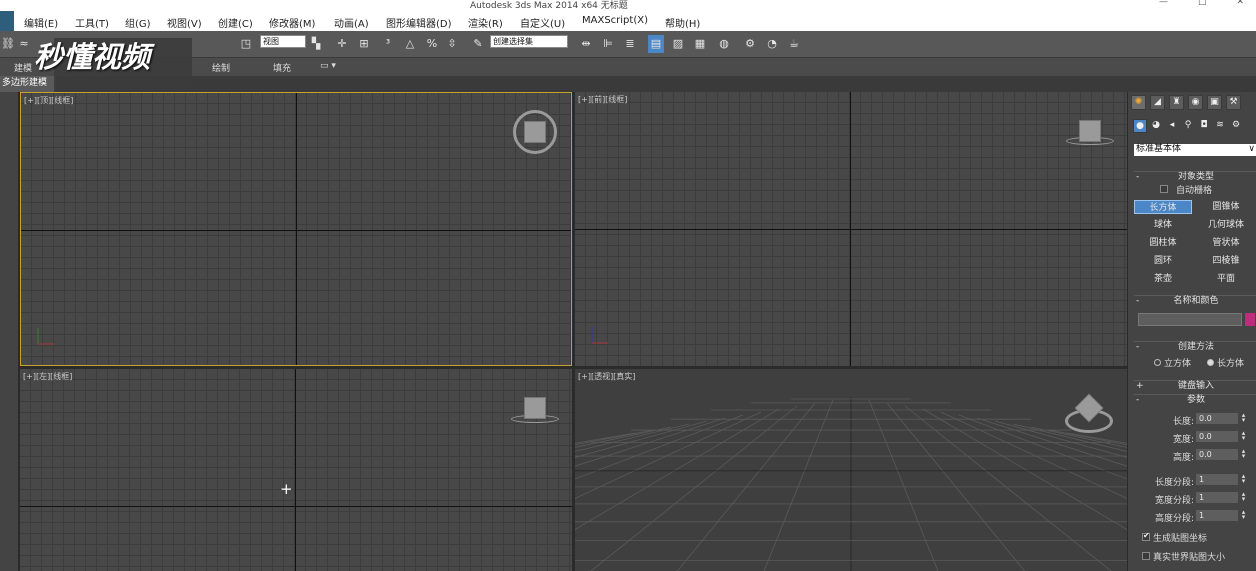 This screenshot has height=571, width=1256. Describe the element at coordinates (1163, 279) in the screenshot. I see `teapot-button: 茶壶` at that location.